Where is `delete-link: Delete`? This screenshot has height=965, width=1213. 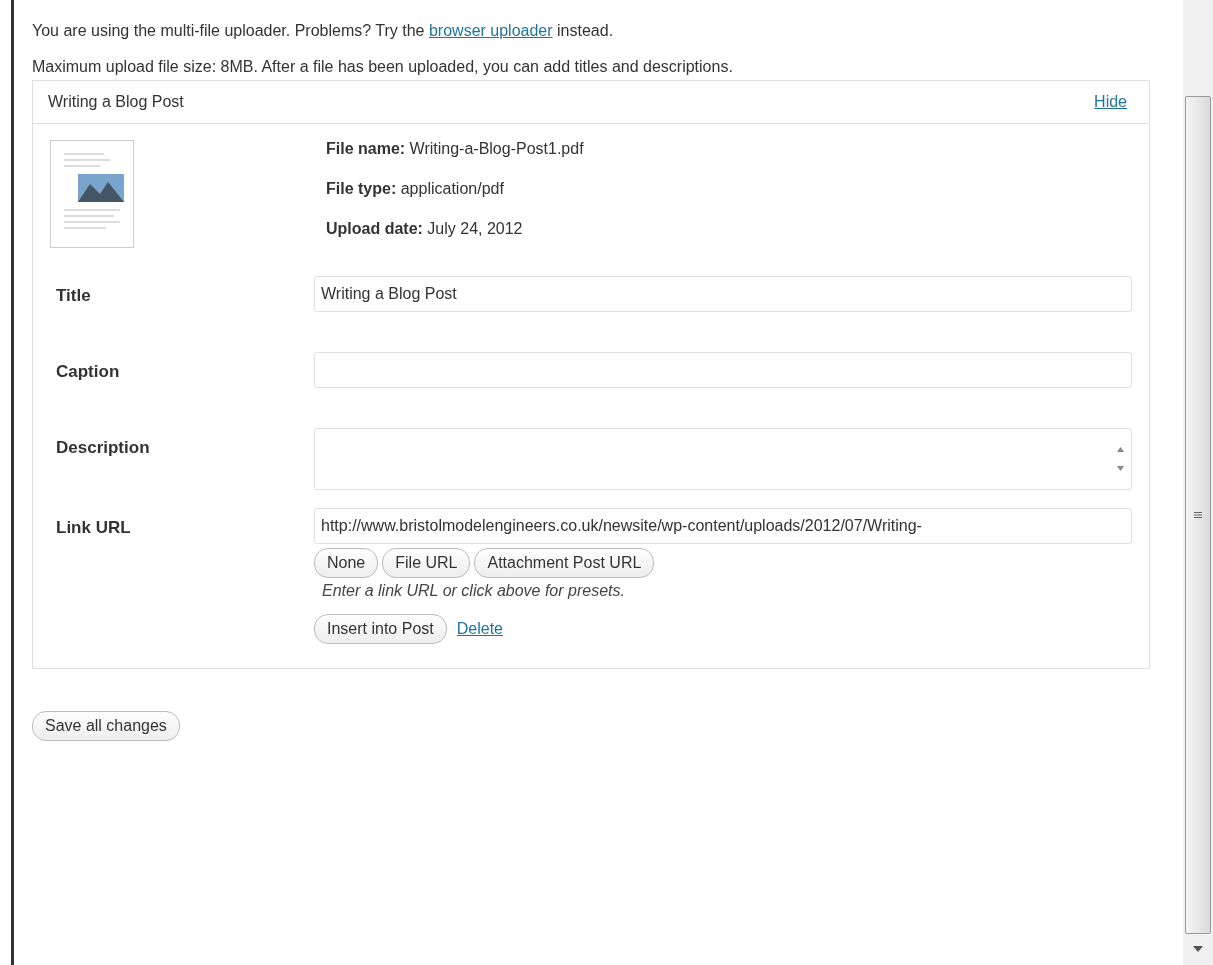
delete-link: Delete is located at coordinates (479, 629).